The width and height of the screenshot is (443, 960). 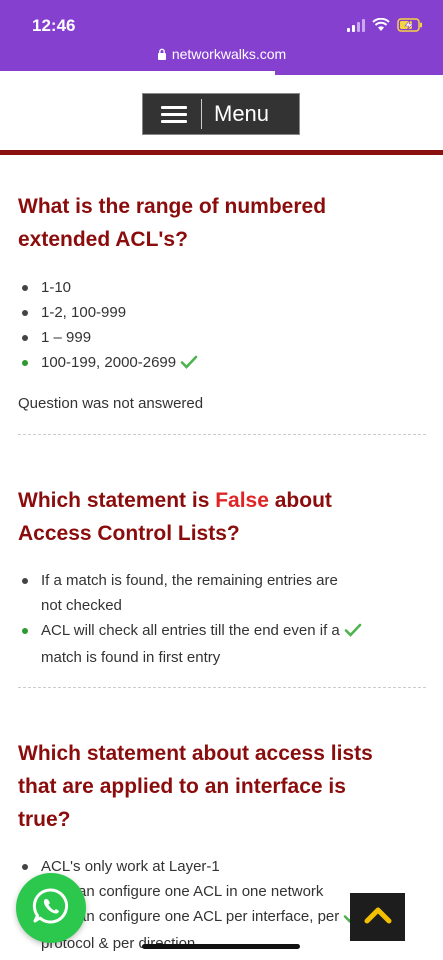 I want to click on whatsapp-icon, so click(x=51, y=908).